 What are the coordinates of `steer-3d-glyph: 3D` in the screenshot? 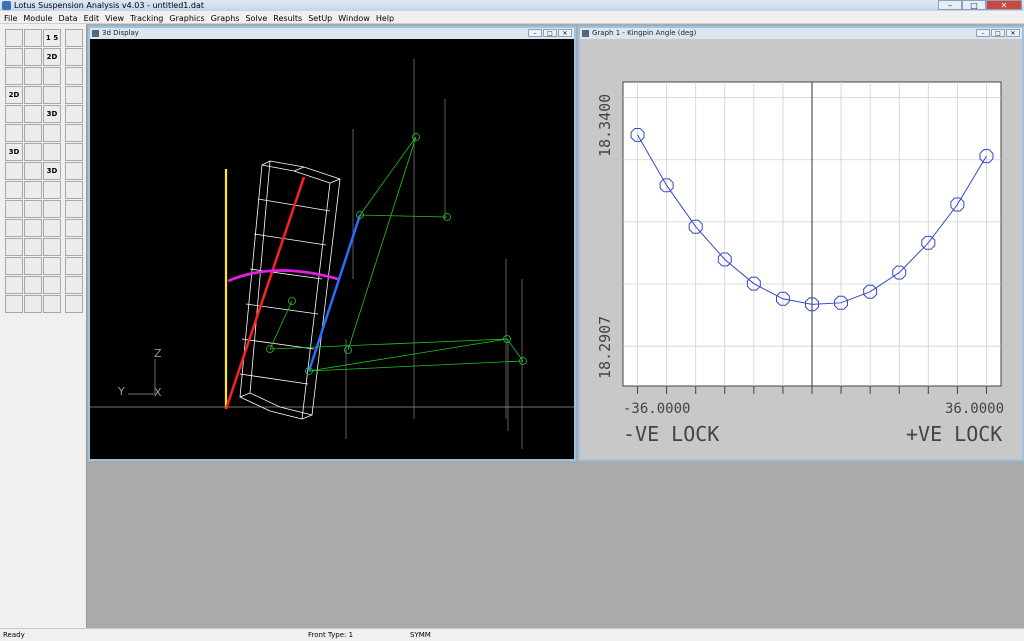 It's located at (14, 152).